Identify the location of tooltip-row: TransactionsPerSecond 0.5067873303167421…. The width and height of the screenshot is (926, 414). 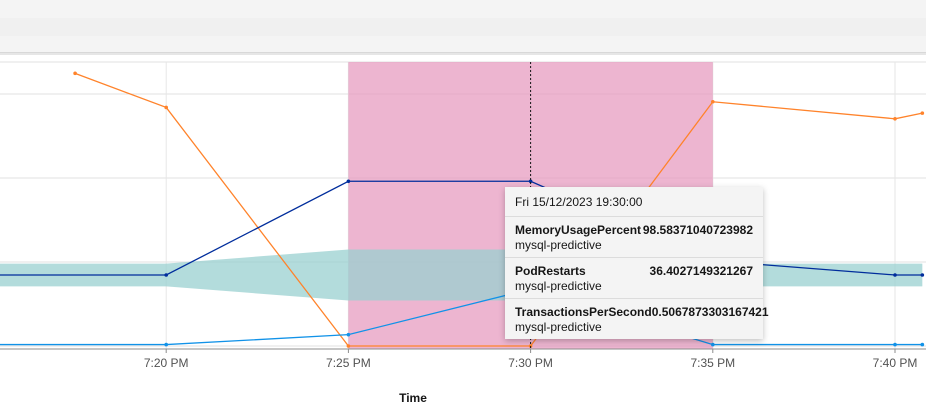
(637, 318).